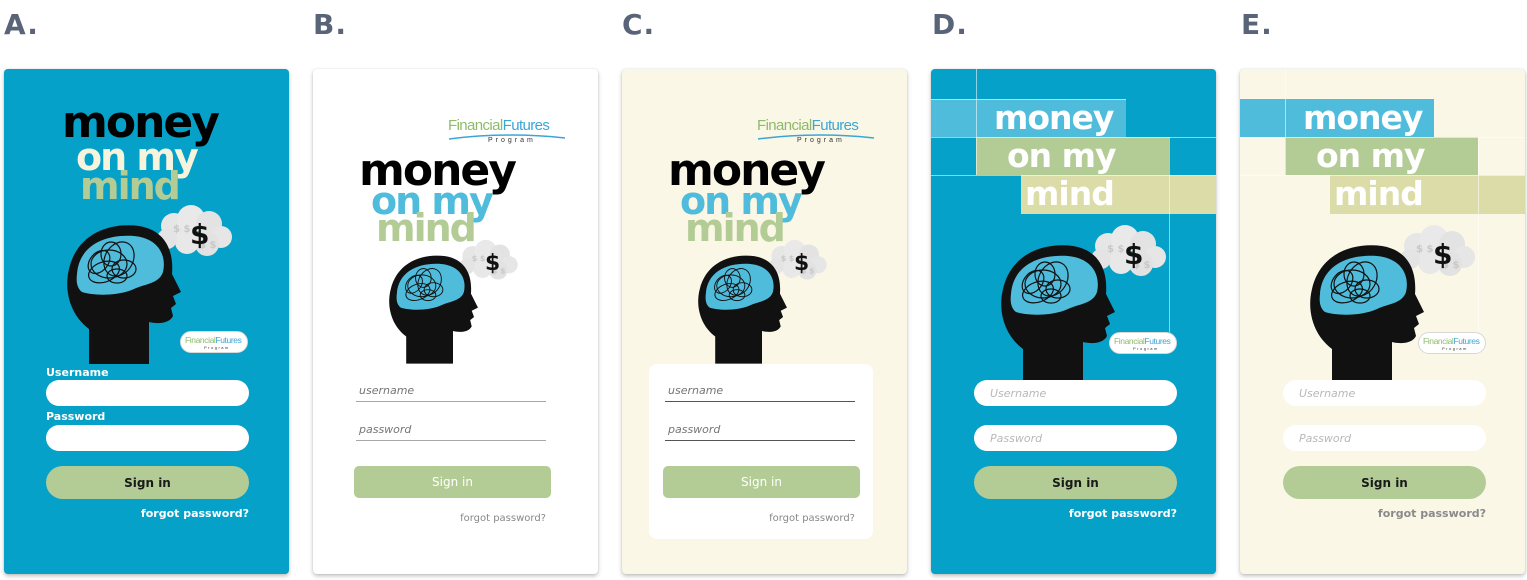  What do you see at coordinates (21, 24) in the screenshot?
I see `variant-label-a: A.` at bounding box center [21, 24].